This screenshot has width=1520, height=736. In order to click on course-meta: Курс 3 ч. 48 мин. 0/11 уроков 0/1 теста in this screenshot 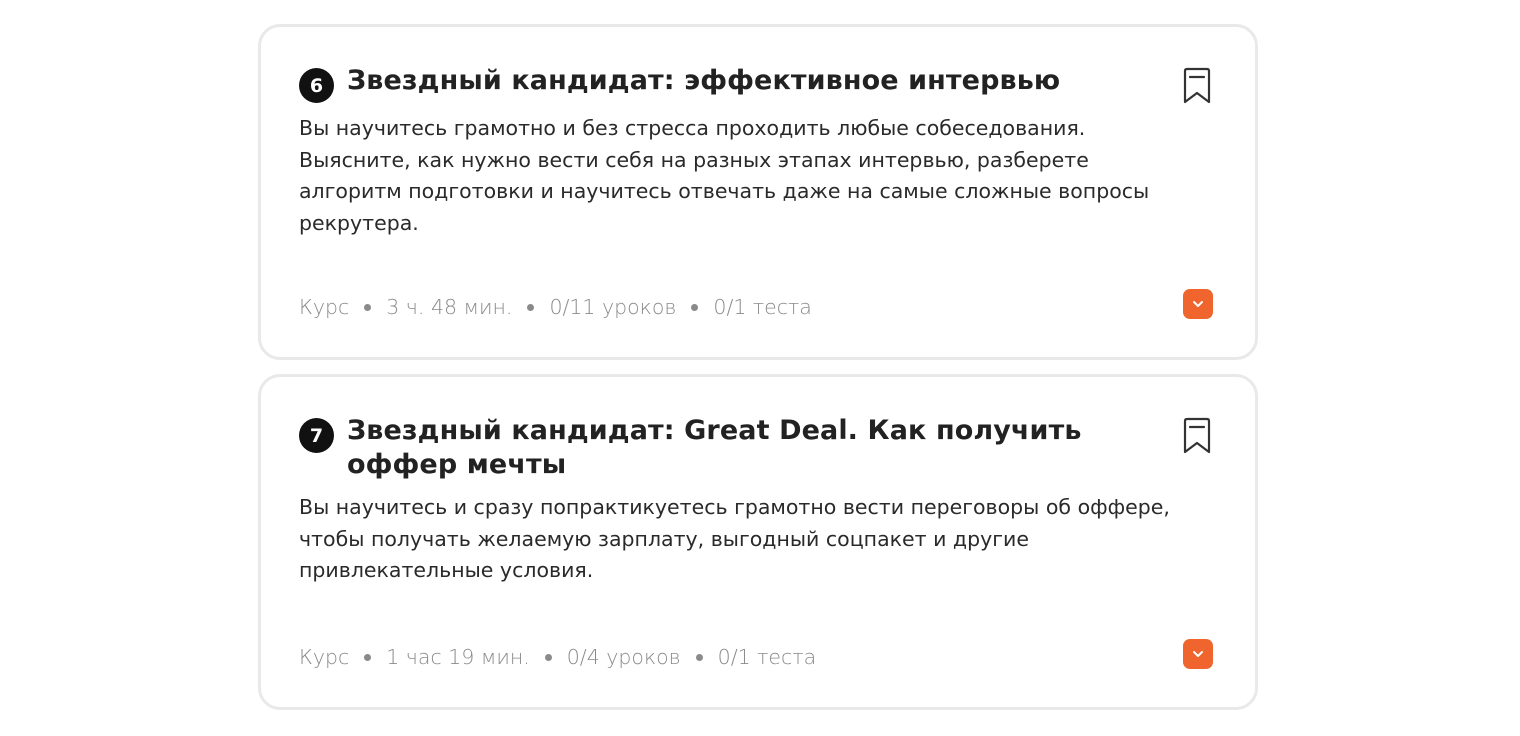, I will do `click(555, 307)`.